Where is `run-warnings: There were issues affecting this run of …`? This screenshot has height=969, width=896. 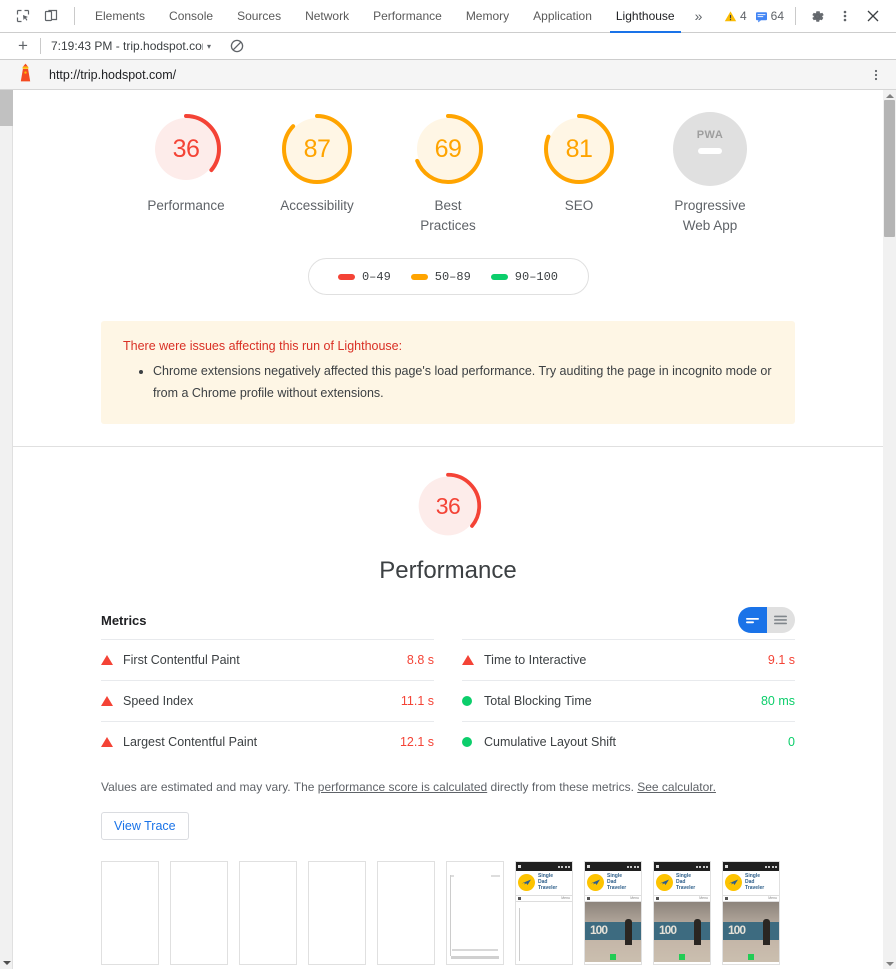
run-warnings: There were issues affecting this run of … is located at coordinates (448, 359).